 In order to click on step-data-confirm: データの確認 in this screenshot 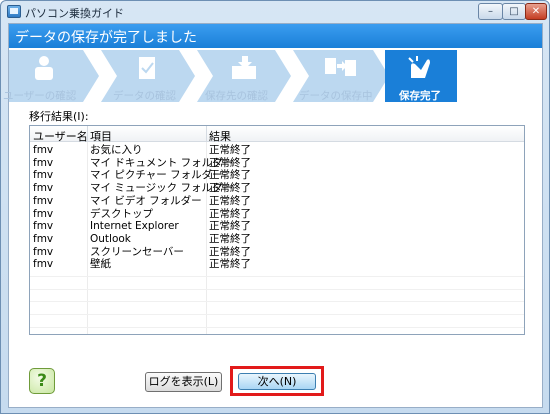, I will do `click(148, 76)`.